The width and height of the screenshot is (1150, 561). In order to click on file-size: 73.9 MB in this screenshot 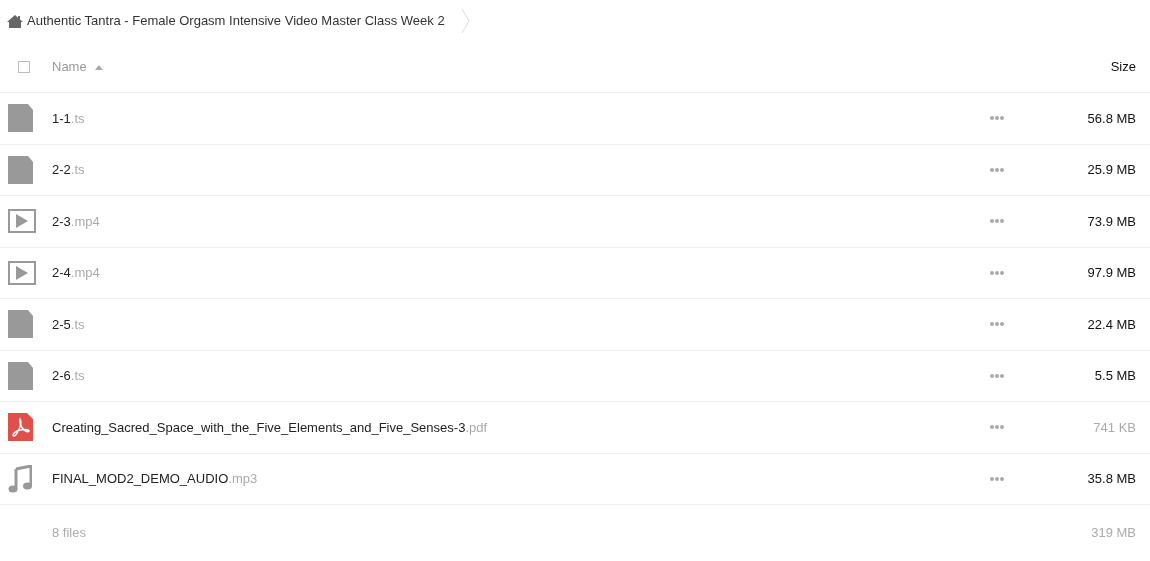, I will do `click(1111, 221)`.